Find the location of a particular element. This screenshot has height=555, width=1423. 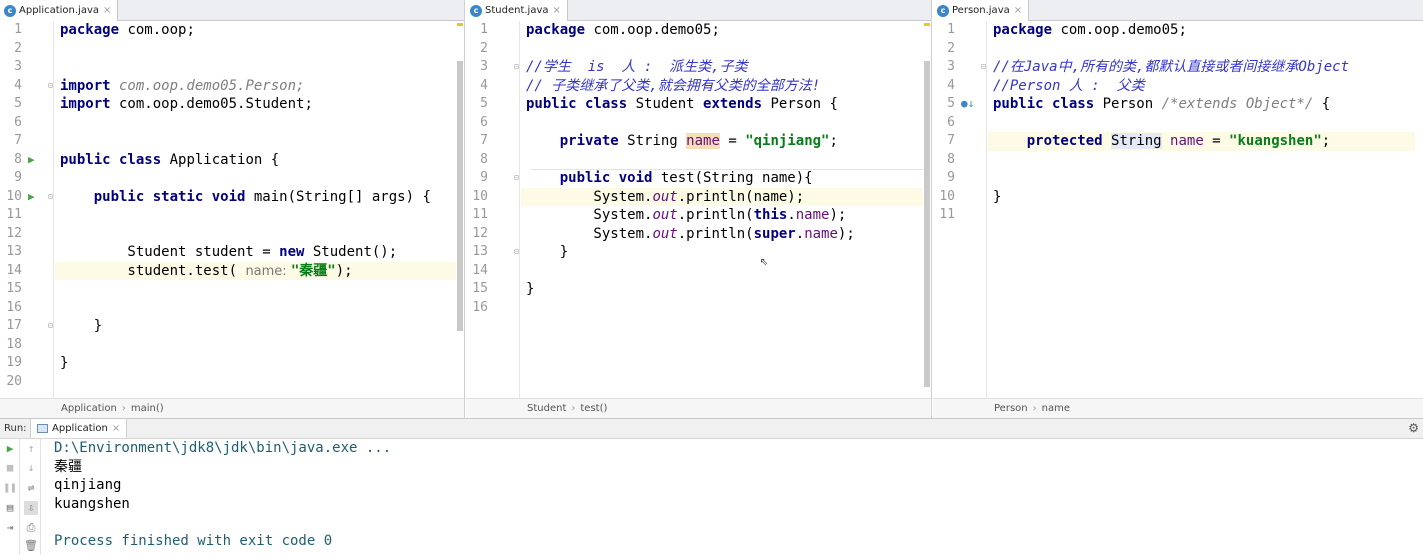

gutter: 1 2 3 4 5 6 7 8 9 10 11 12 13 14 15 16 is located at coordinates (493, 209).